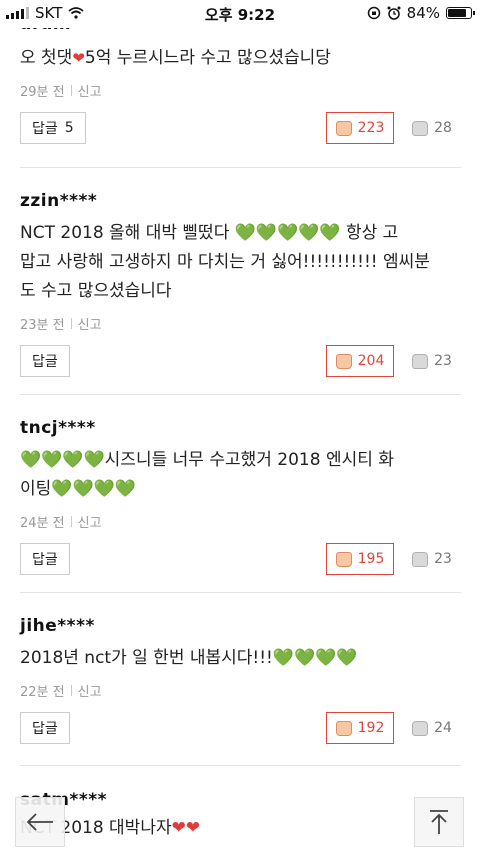 The width and height of the screenshot is (480, 854). I want to click on comment-meta: 24분 전 신고, so click(240, 521).